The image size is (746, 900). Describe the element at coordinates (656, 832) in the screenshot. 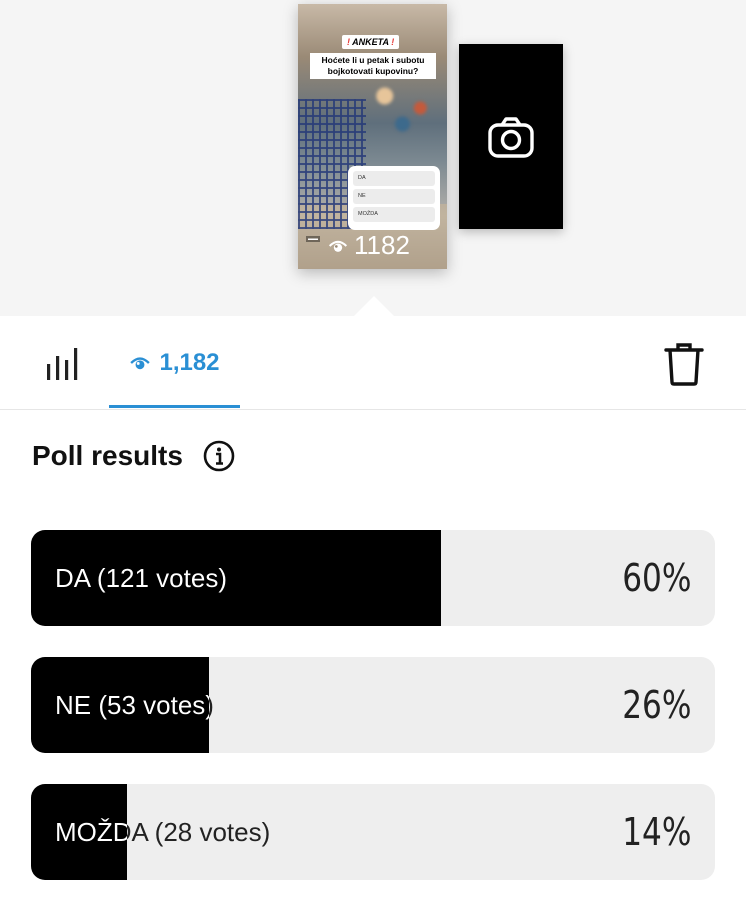

I see `poll-result-percent: 14%` at that location.